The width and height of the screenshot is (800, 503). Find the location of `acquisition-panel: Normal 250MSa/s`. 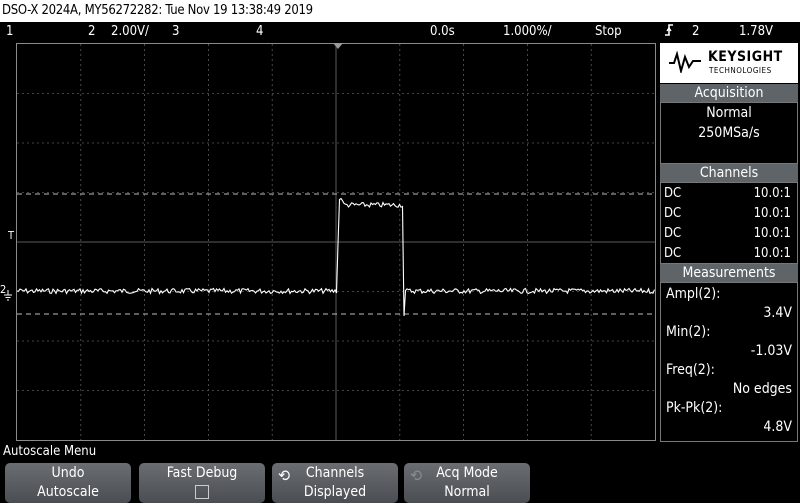

acquisition-panel: Normal 250MSa/s is located at coordinates (729, 133).